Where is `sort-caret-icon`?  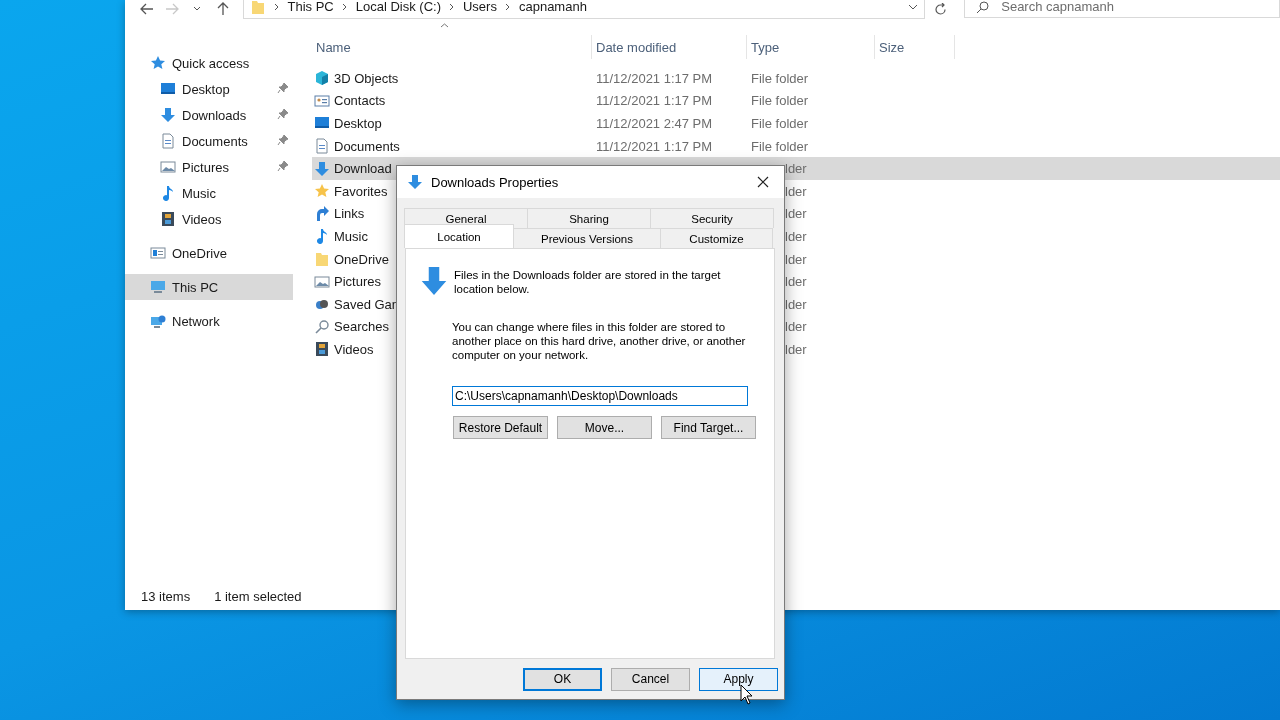 sort-caret-icon is located at coordinates (444, 25).